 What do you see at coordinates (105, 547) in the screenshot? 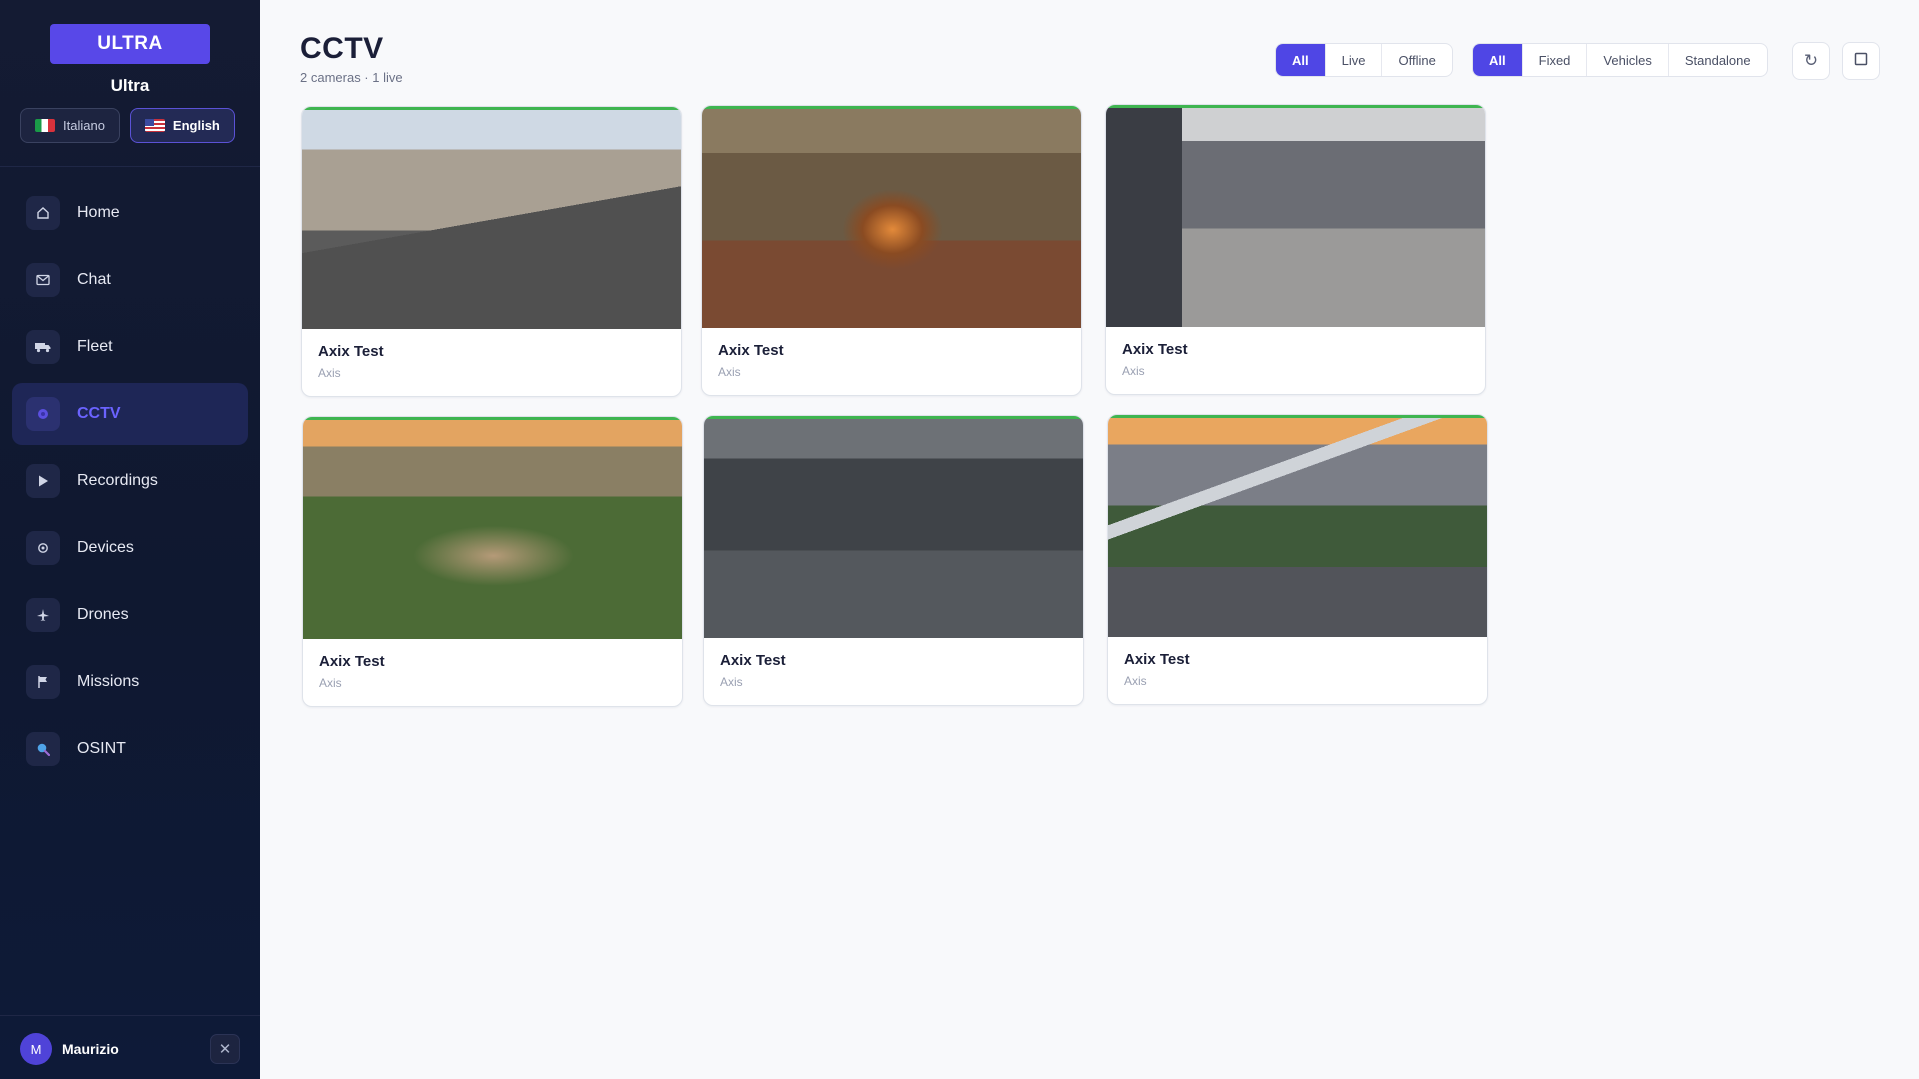
I see `sidebar-item-label: Devices` at bounding box center [105, 547].